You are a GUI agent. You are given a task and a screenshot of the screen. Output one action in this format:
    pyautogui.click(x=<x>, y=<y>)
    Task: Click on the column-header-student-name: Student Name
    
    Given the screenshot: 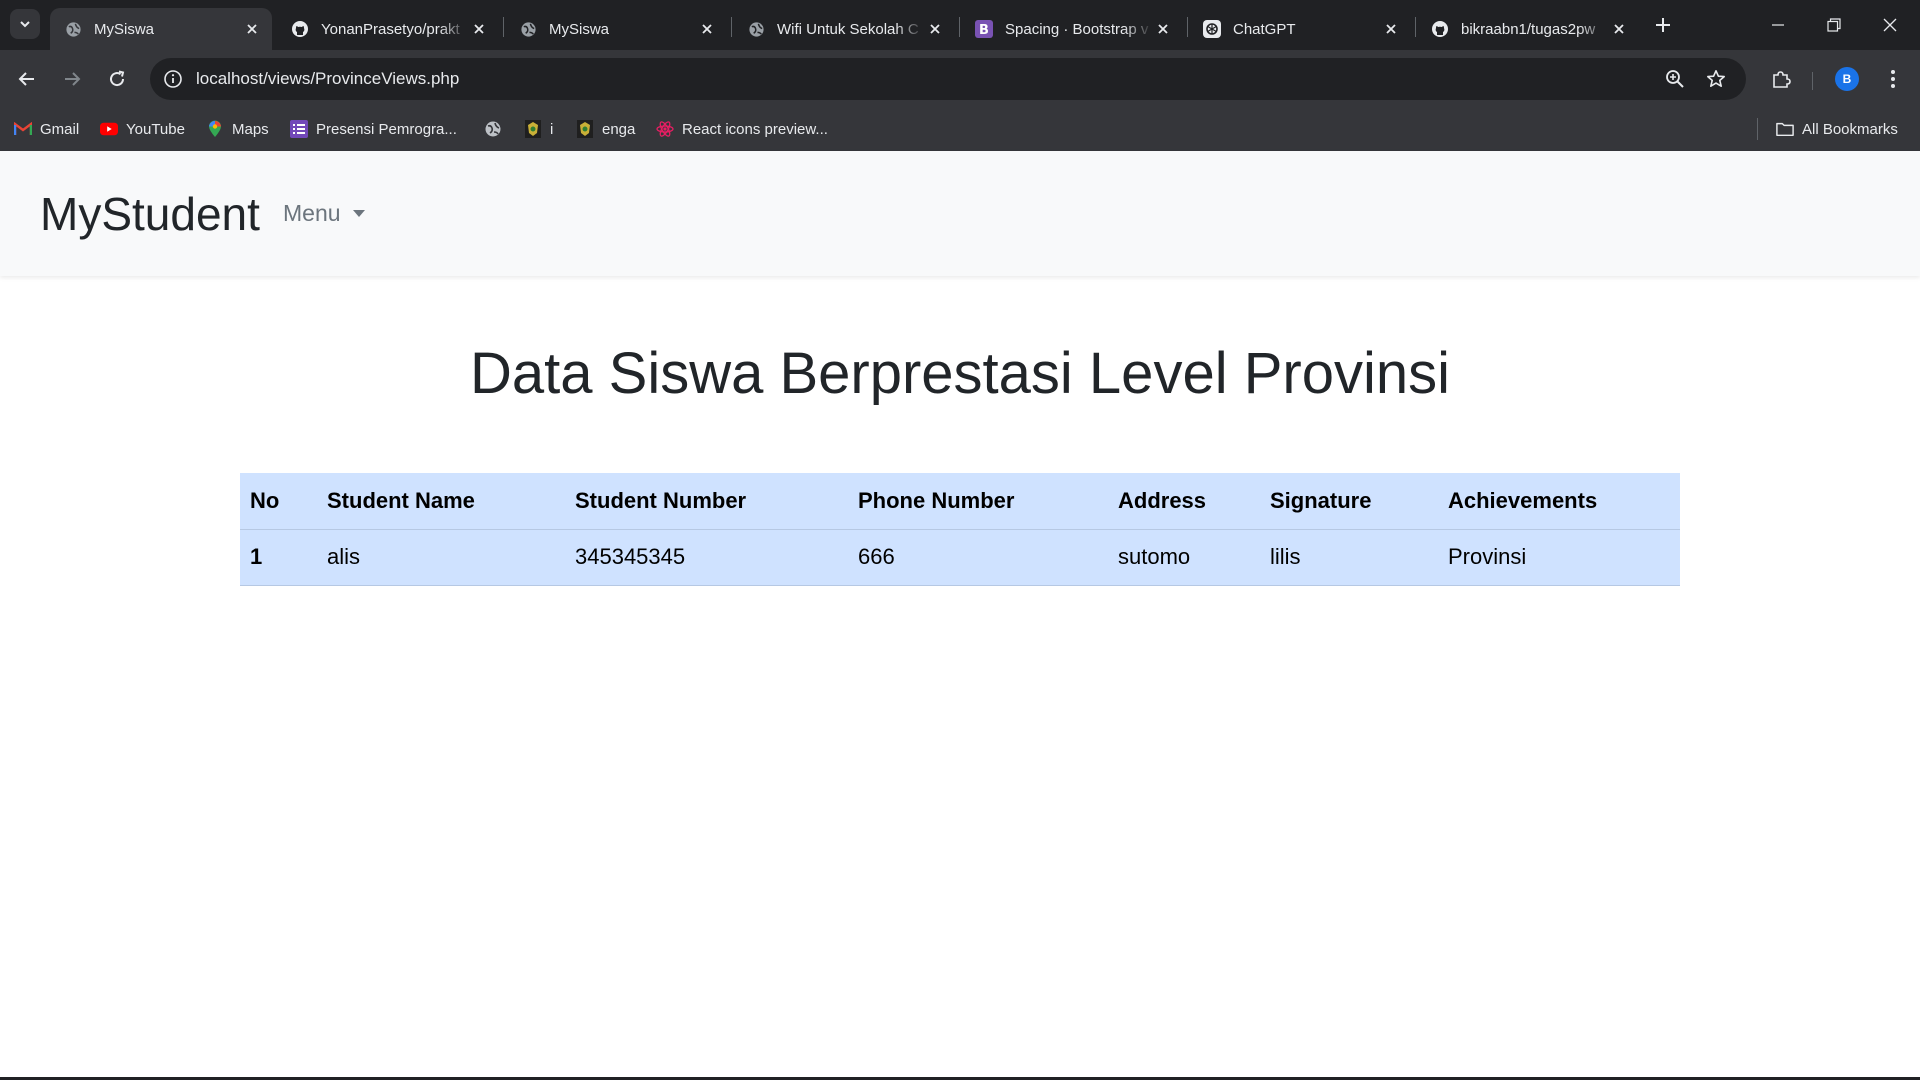 What is the action you would take?
    pyautogui.click(x=441, y=501)
    